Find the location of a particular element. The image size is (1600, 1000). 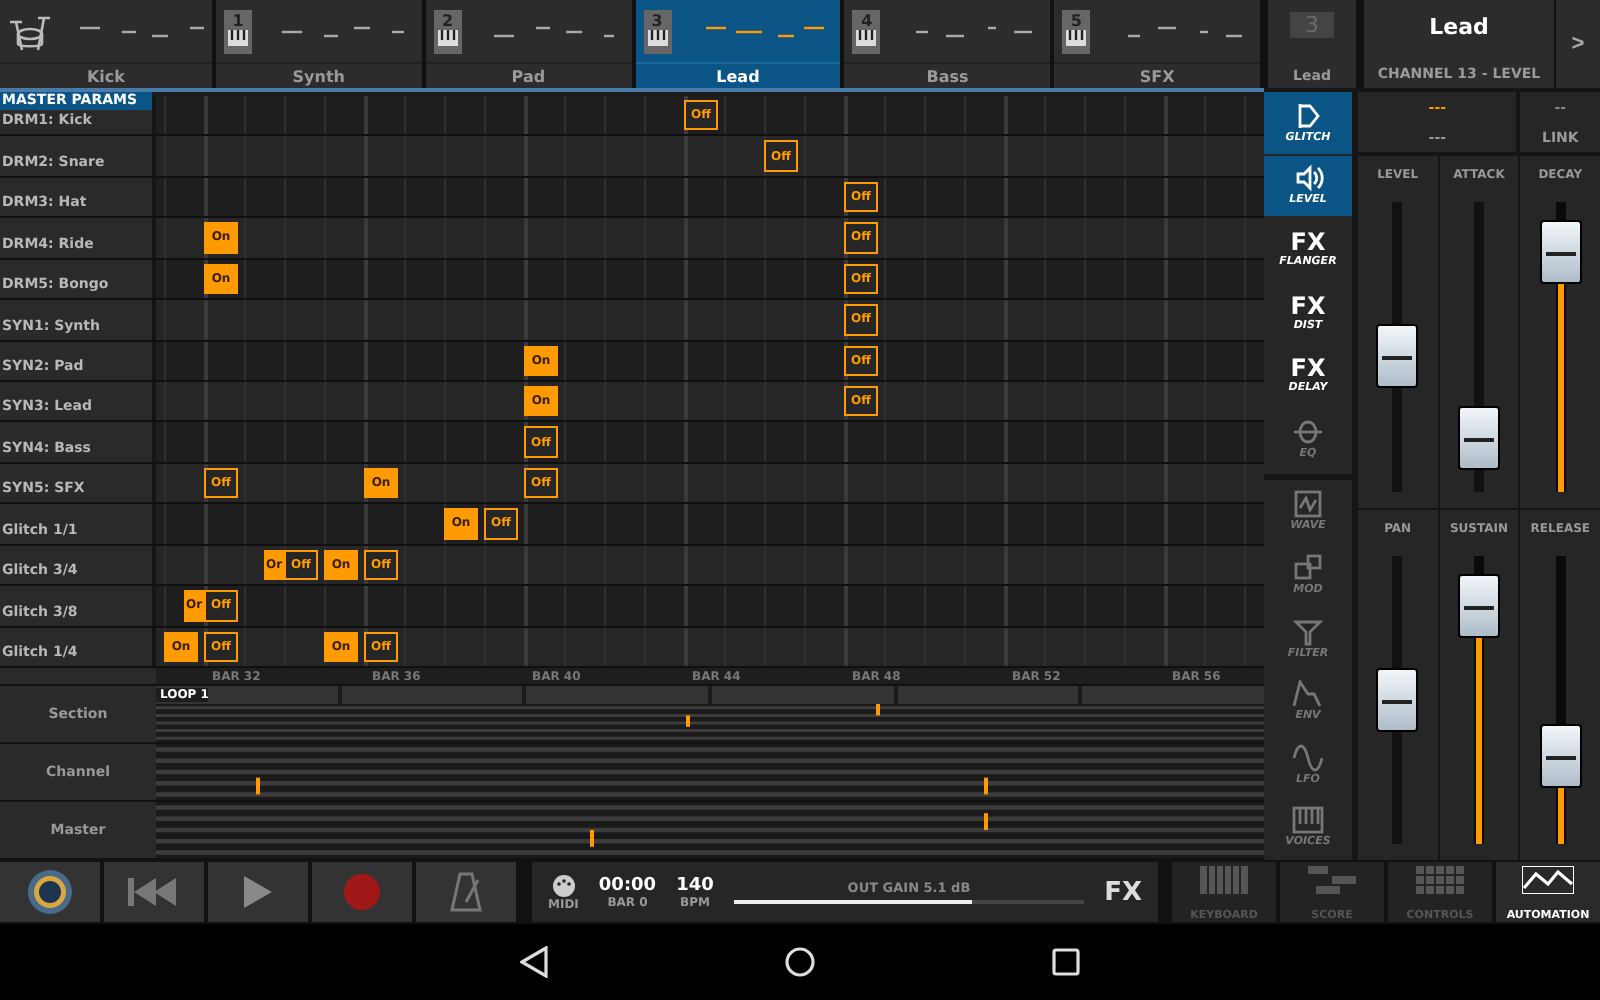

play-button is located at coordinates (258, 892).